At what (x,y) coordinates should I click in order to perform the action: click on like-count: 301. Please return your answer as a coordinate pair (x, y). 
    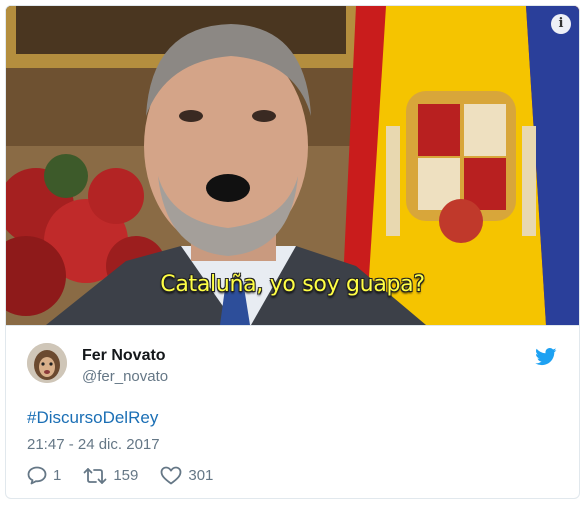
    Looking at the image, I should click on (201, 475).